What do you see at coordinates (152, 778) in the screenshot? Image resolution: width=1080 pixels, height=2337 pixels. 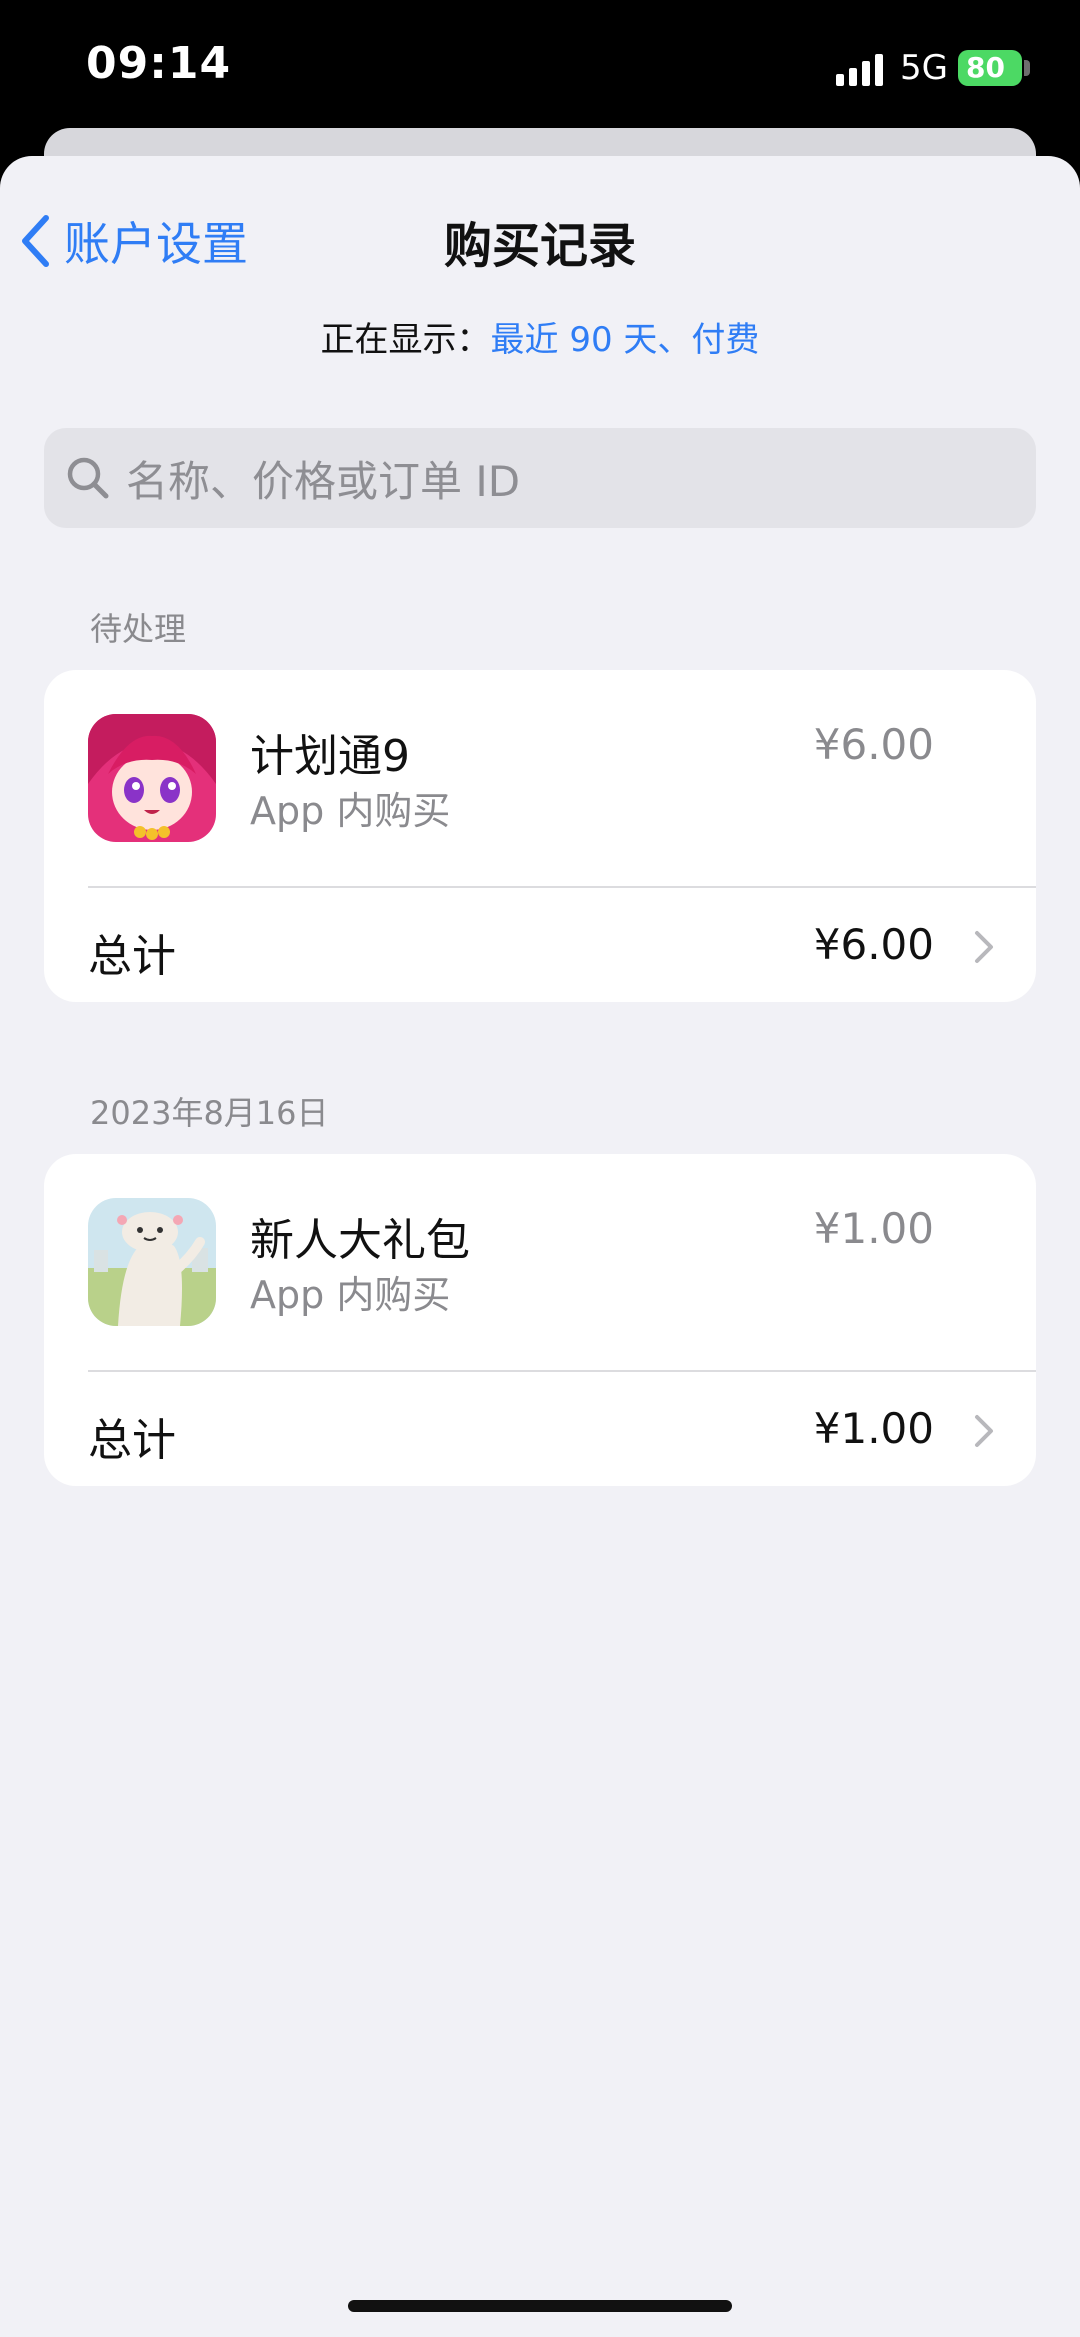 I see `anime-girl-app-icon` at bounding box center [152, 778].